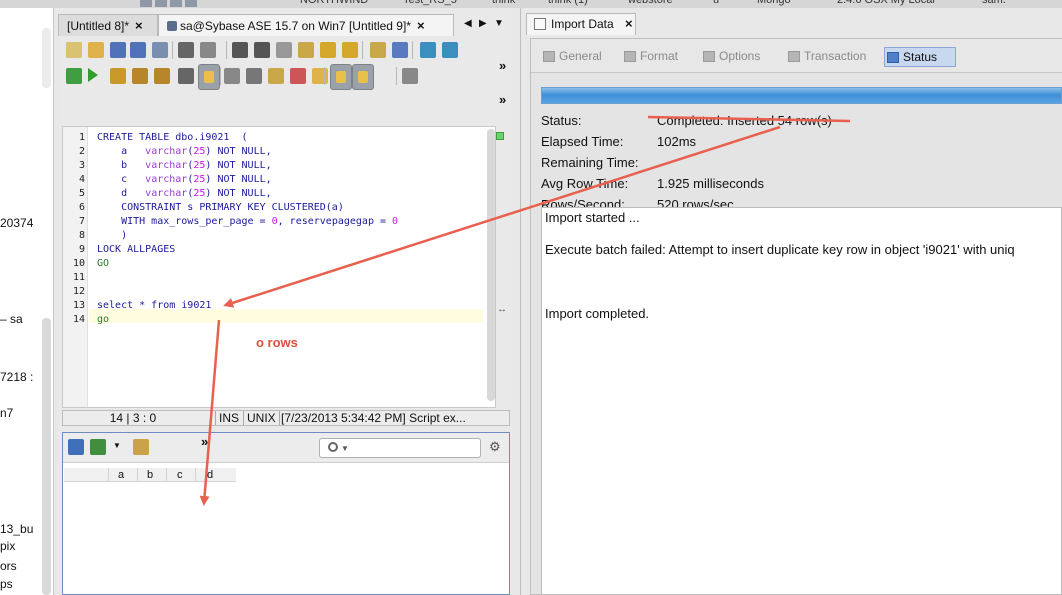 This screenshot has height=595, width=1062. Describe the element at coordinates (93, 75) in the screenshot. I see `run-icon` at that location.